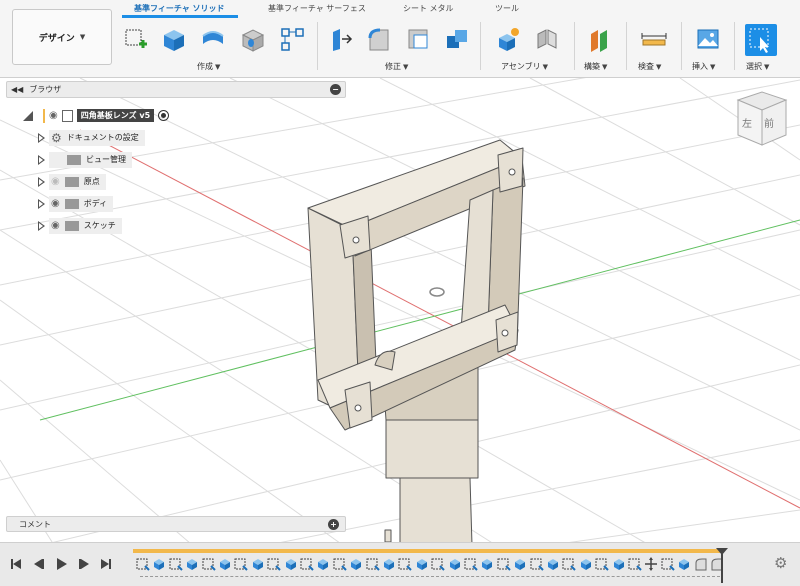 The height and width of the screenshot is (586, 800). What do you see at coordinates (437, 292) in the screenshot?
I see `origin-marker` at bounding box center [437, 292].